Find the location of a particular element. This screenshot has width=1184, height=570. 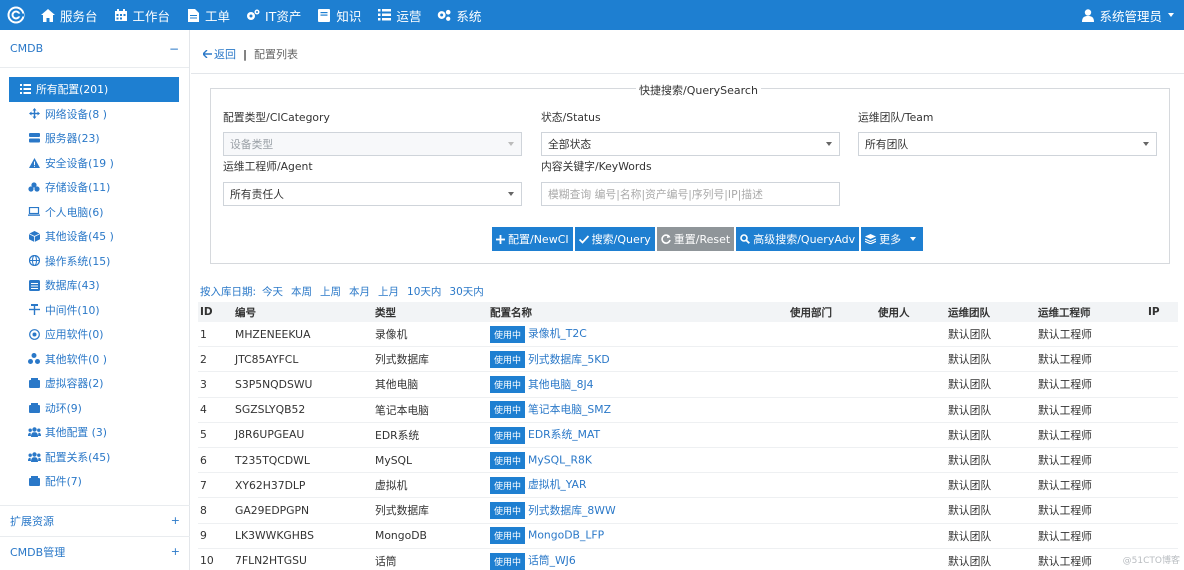

sidebar-item: 网络设备(8 ) is located at coordinates (94, 114).